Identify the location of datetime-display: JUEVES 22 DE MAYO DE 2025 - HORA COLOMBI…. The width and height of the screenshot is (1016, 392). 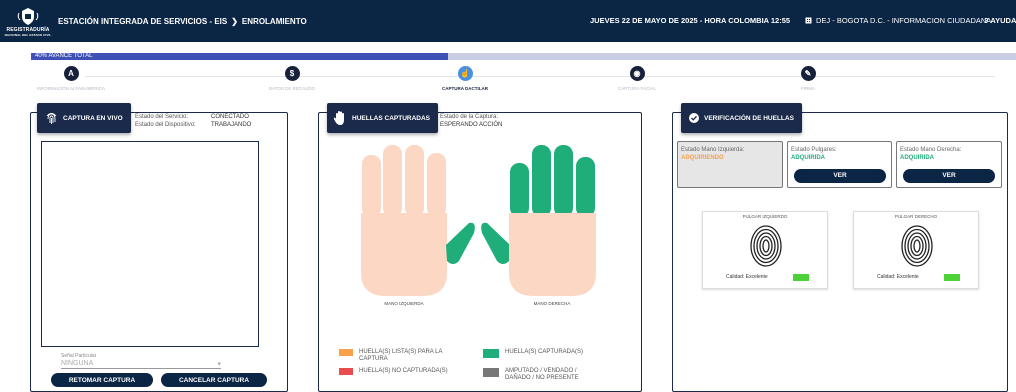
(690, 20).